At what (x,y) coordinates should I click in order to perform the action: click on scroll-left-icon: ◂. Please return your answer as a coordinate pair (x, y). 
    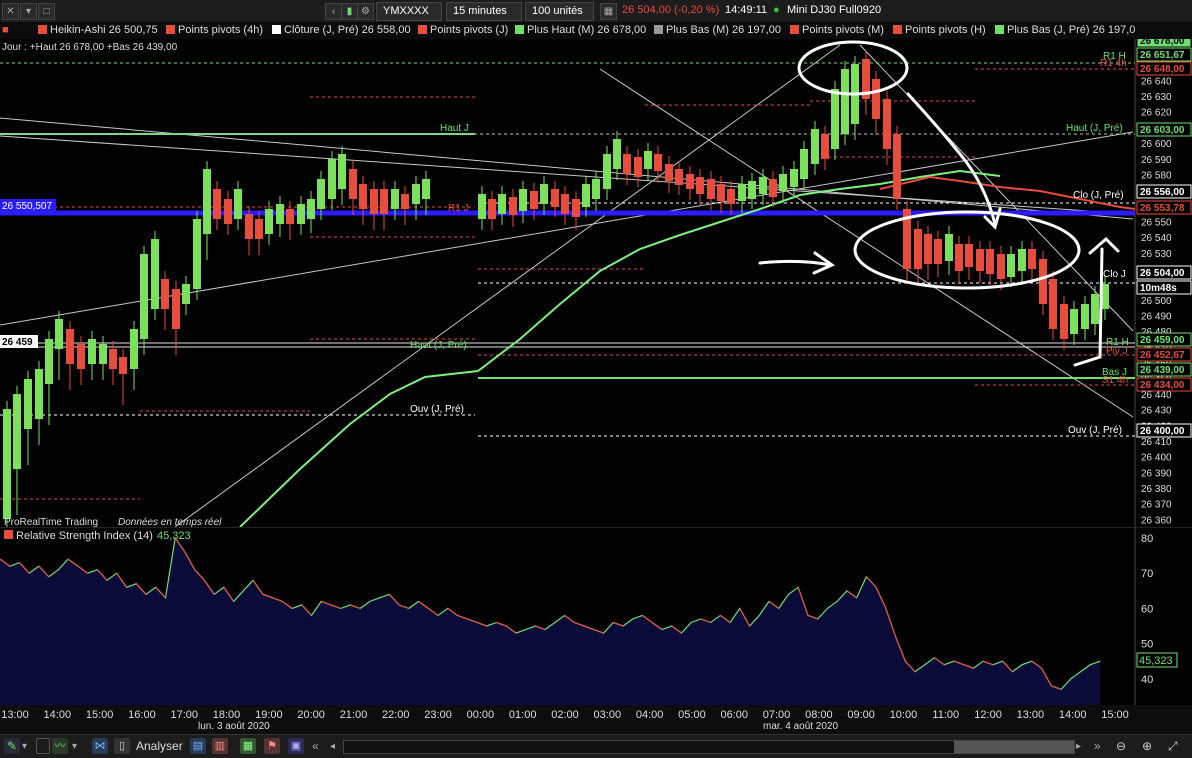
    Looking at the image, I should click on (332, 746).